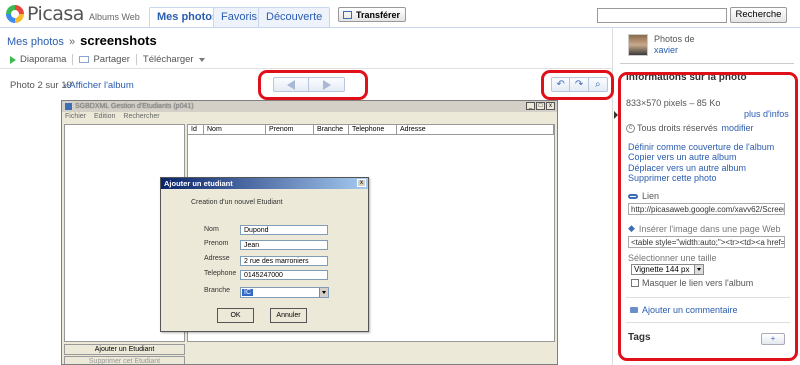 The image size is (800, 365). I want to click on play-icon, so click(13, 59).